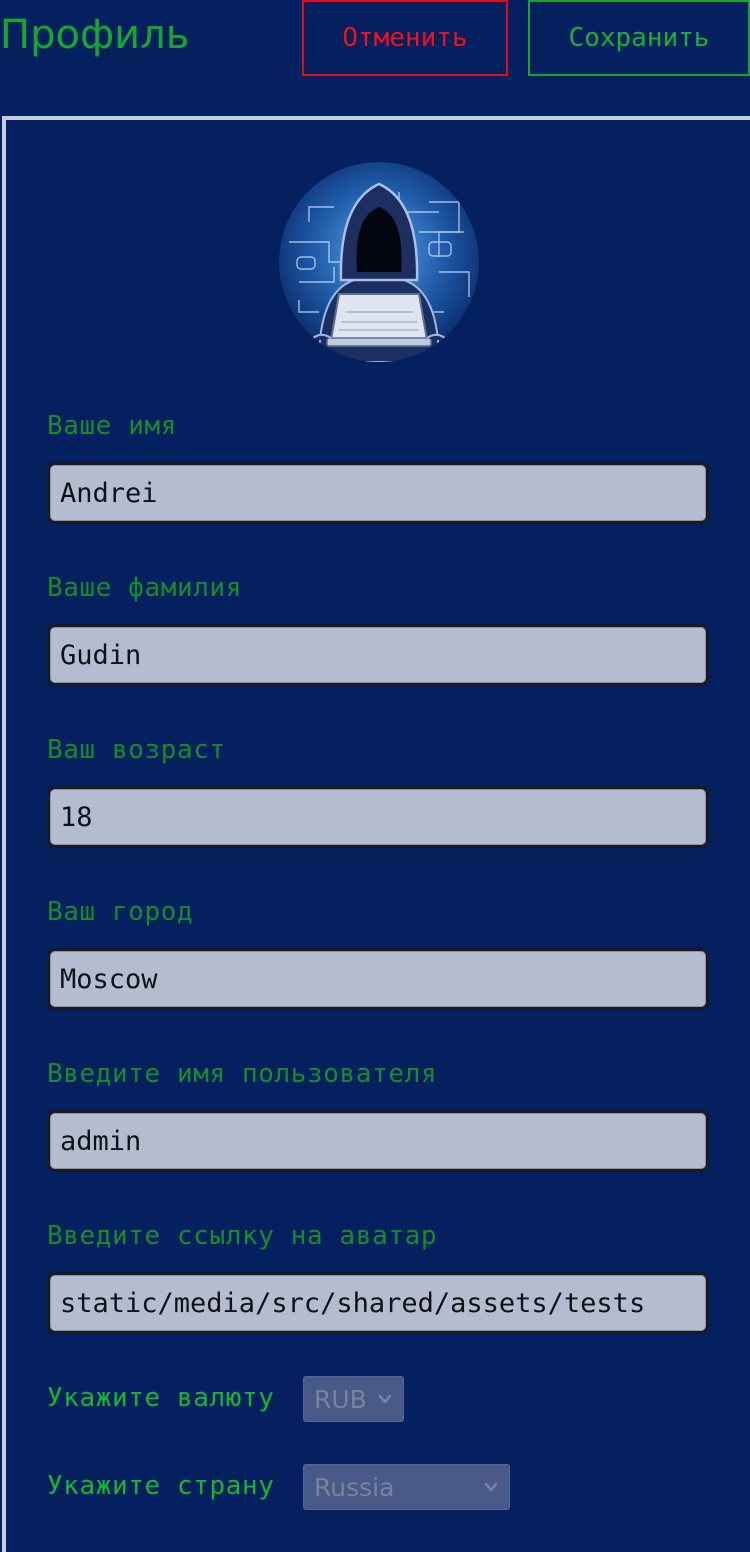  I want to click on currency-label: Укажите валюту, so click(161, 1398).